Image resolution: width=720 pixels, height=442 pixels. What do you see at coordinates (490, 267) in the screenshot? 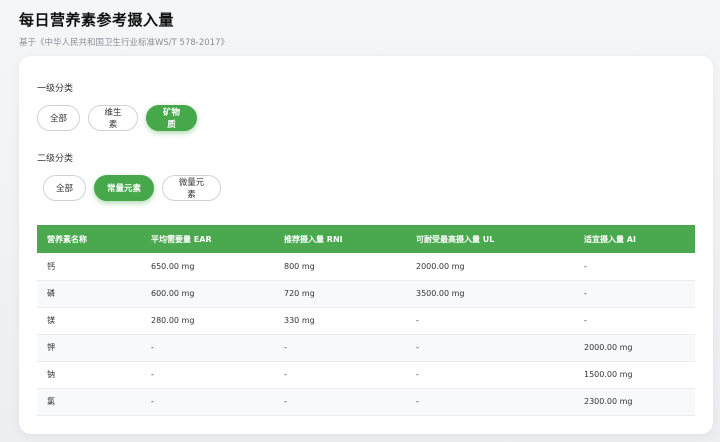
I see `cell-ul: 2000.00 mg` at bounding box center [490, 267].